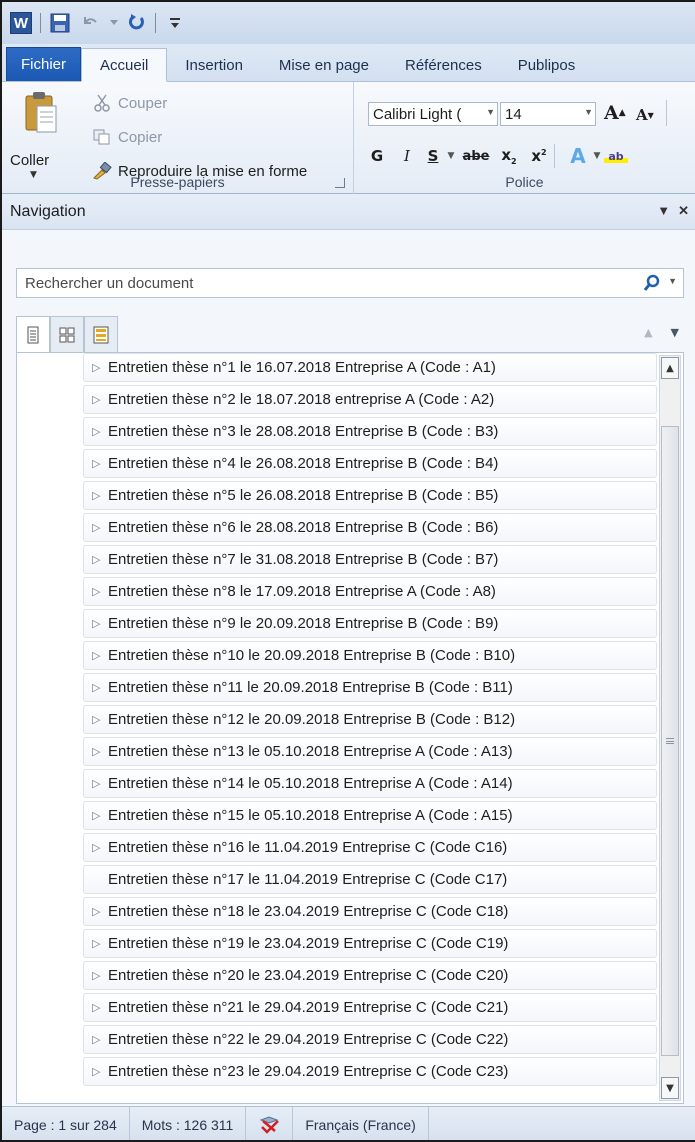 This screenshot has height=1142, width=695. What do you see at coordinates (524, 182) in the screenshot?
I see `font-group-label: Police` at bounding box center [524, 182].